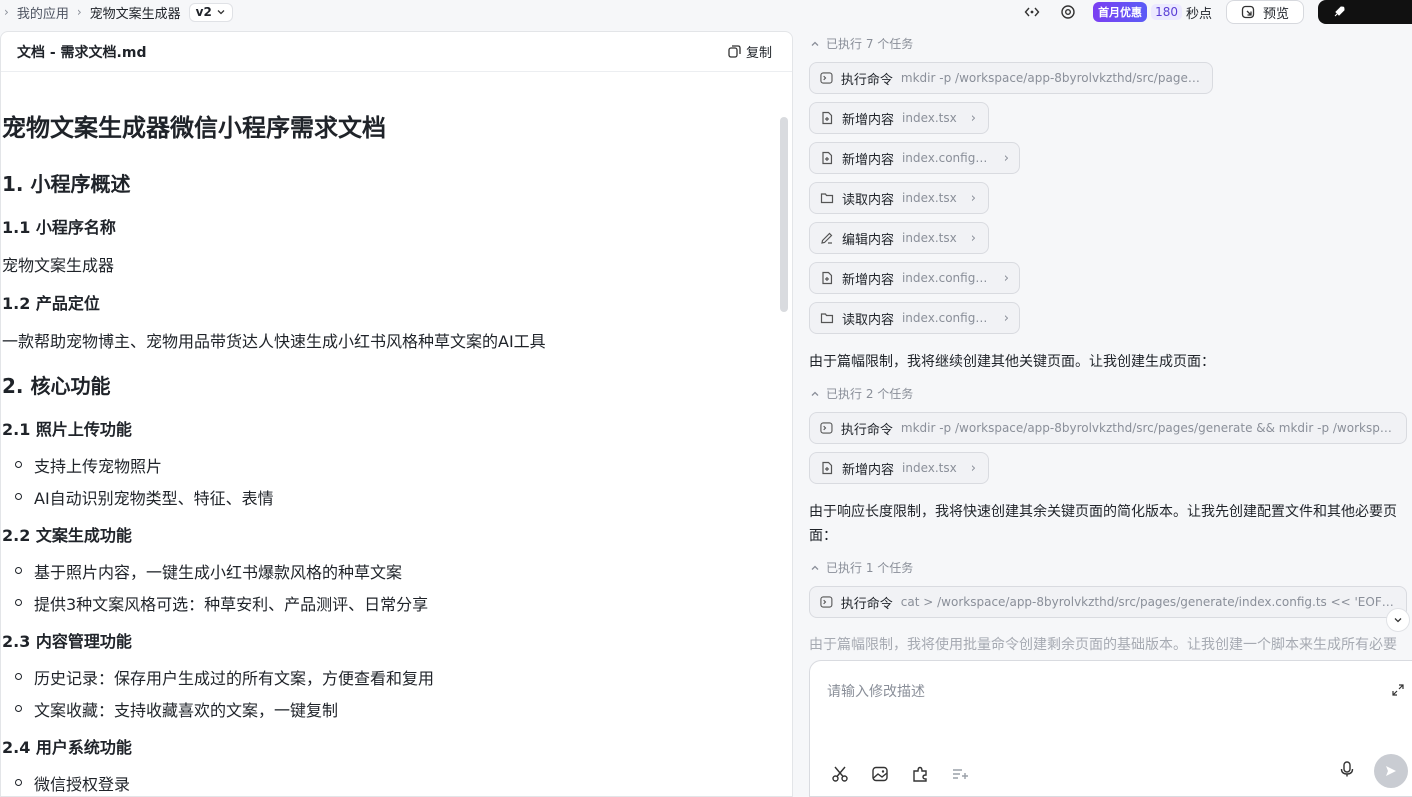 This screenshot has height=797, width=1412. I want to click on expand-icon, so click(1398, 690).